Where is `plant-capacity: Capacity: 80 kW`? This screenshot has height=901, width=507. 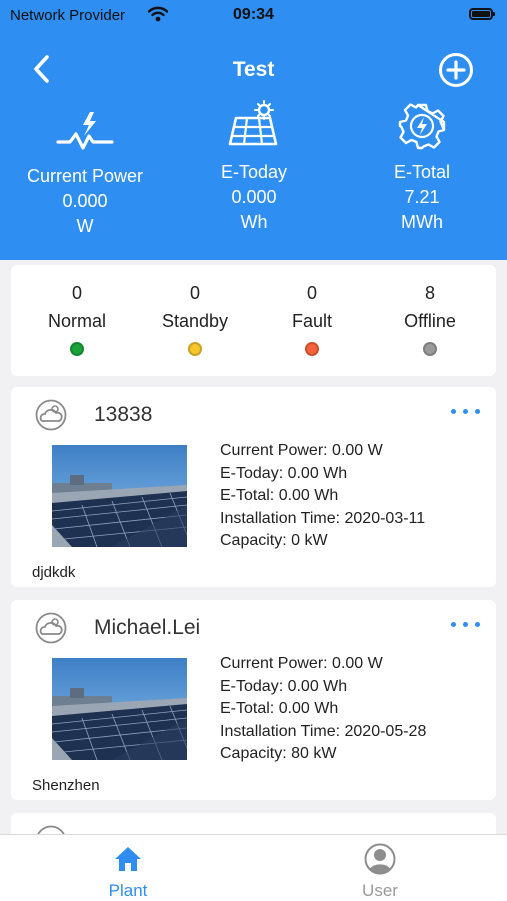
plant-capacity: Capacity: 80 kW is located at coordinates (278, 753).